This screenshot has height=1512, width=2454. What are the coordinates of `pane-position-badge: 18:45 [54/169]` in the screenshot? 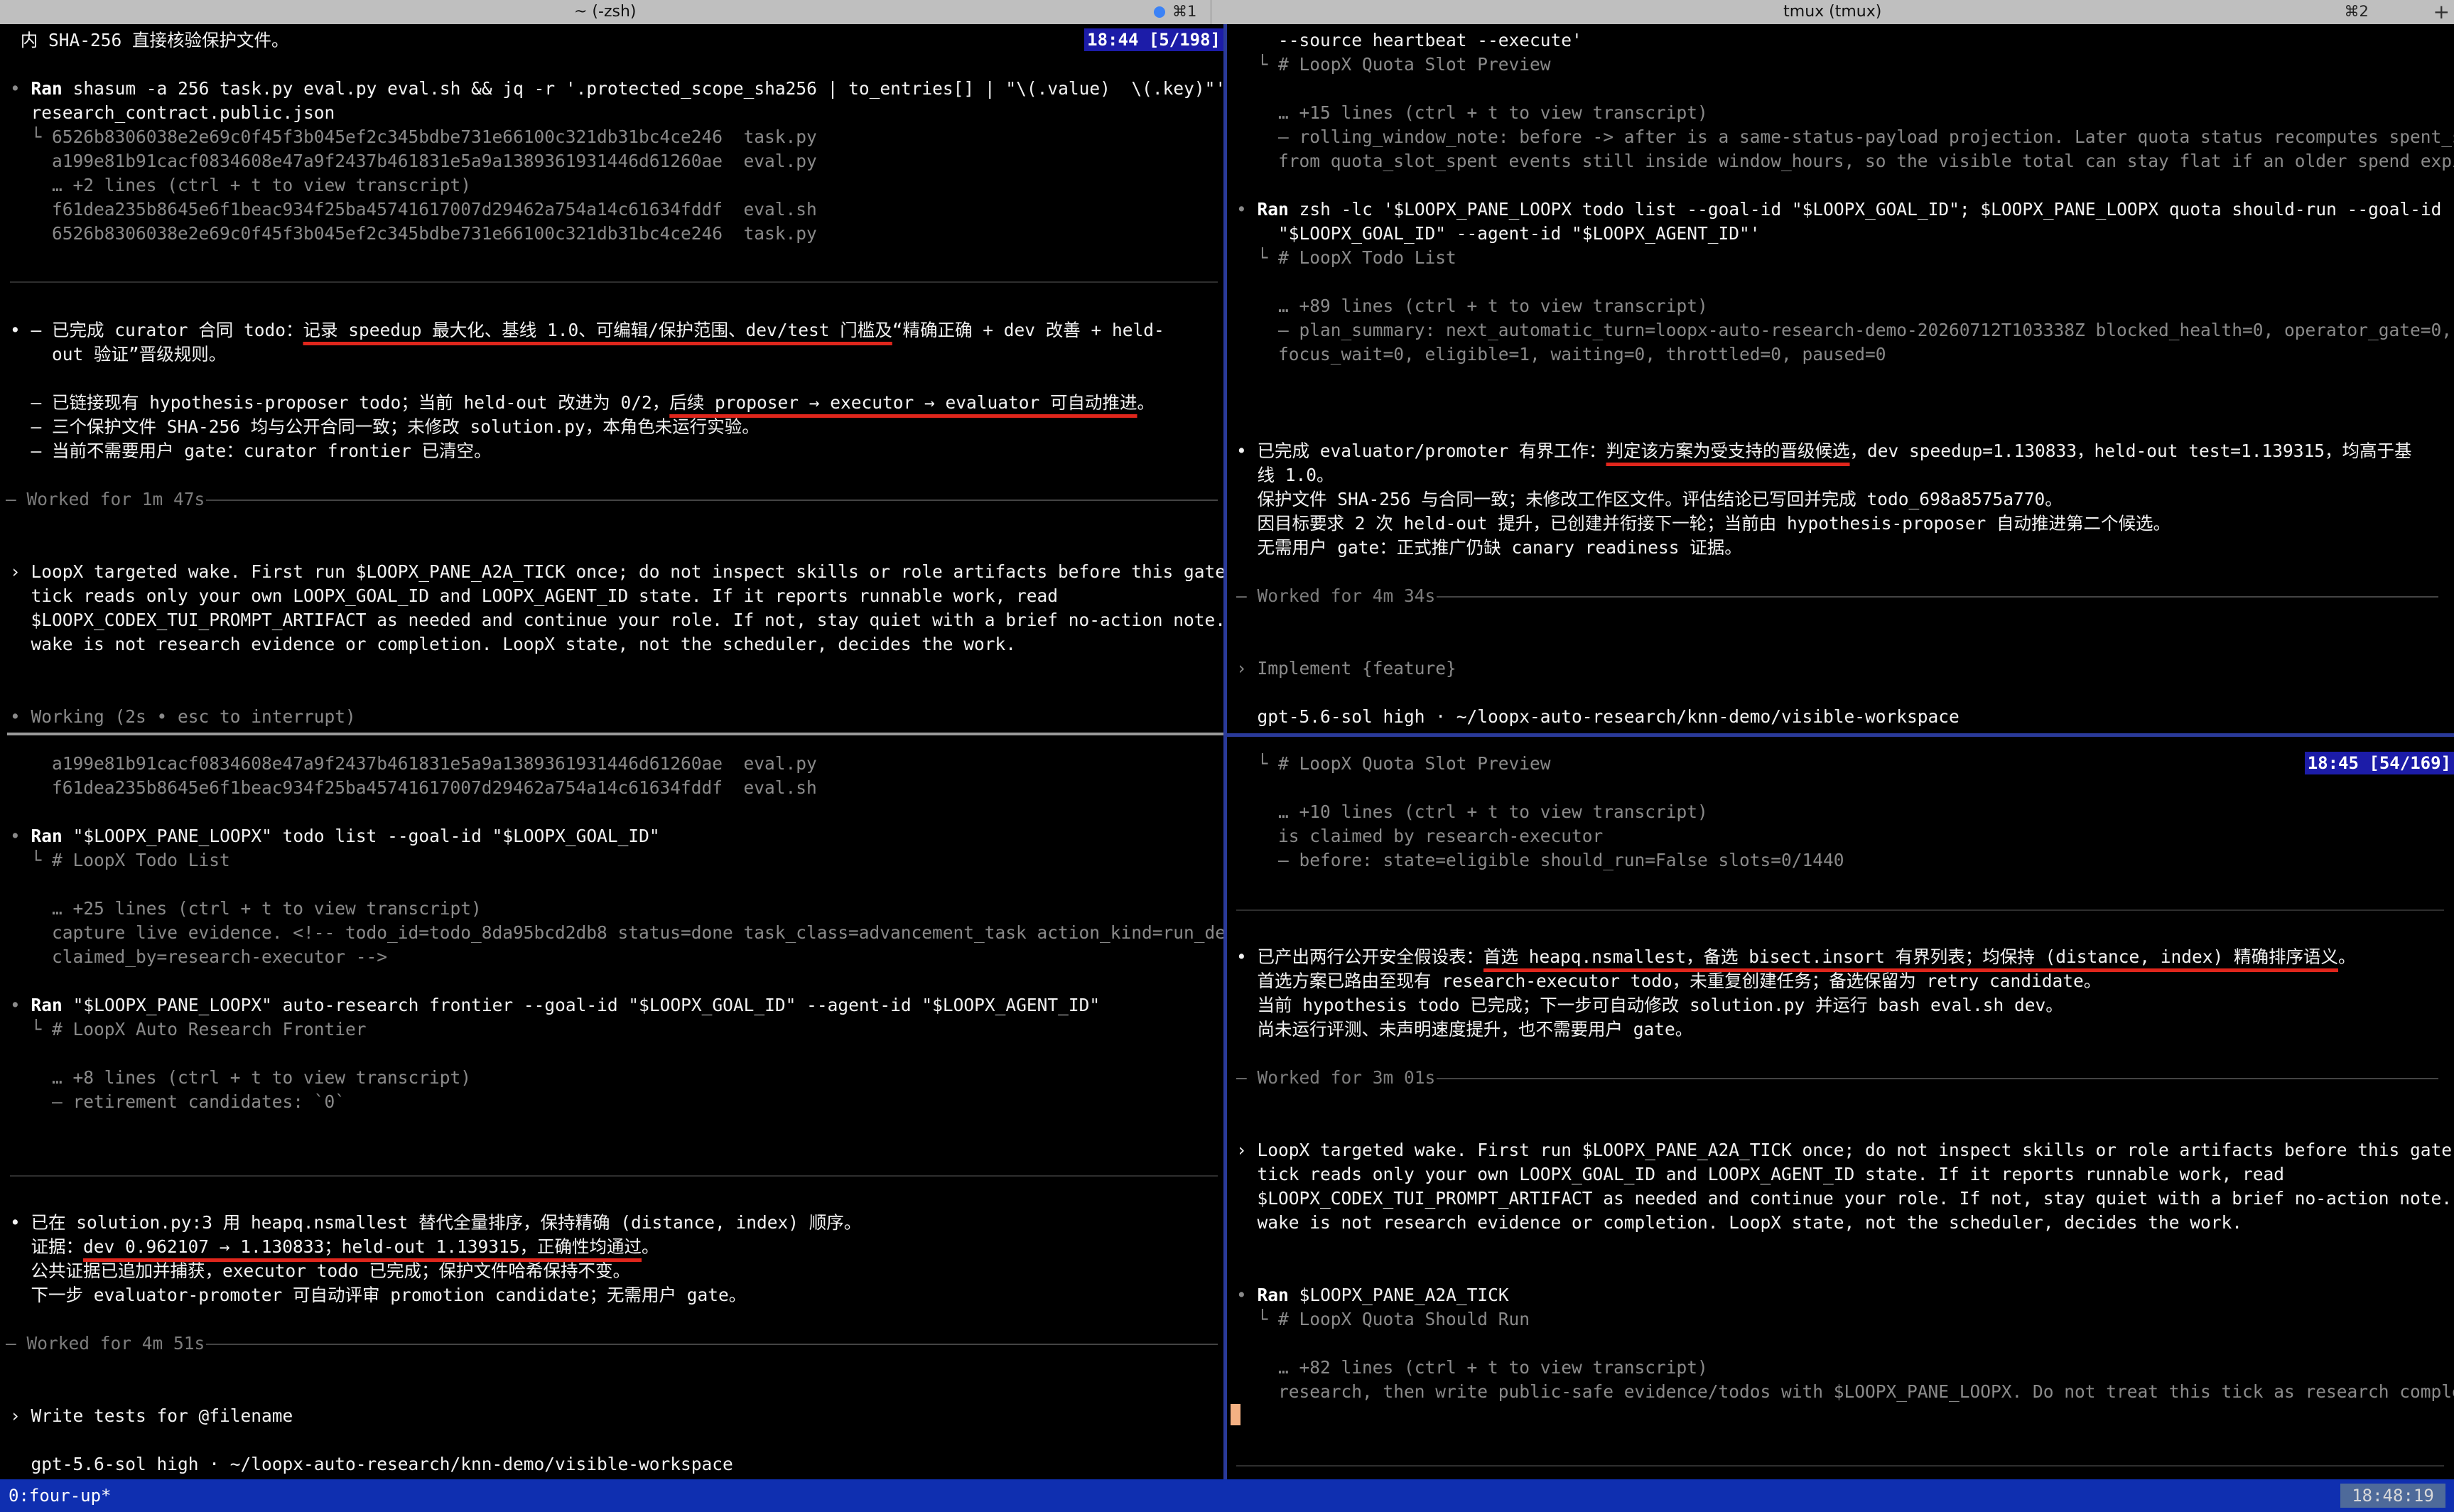 It's located at (2379, 763).